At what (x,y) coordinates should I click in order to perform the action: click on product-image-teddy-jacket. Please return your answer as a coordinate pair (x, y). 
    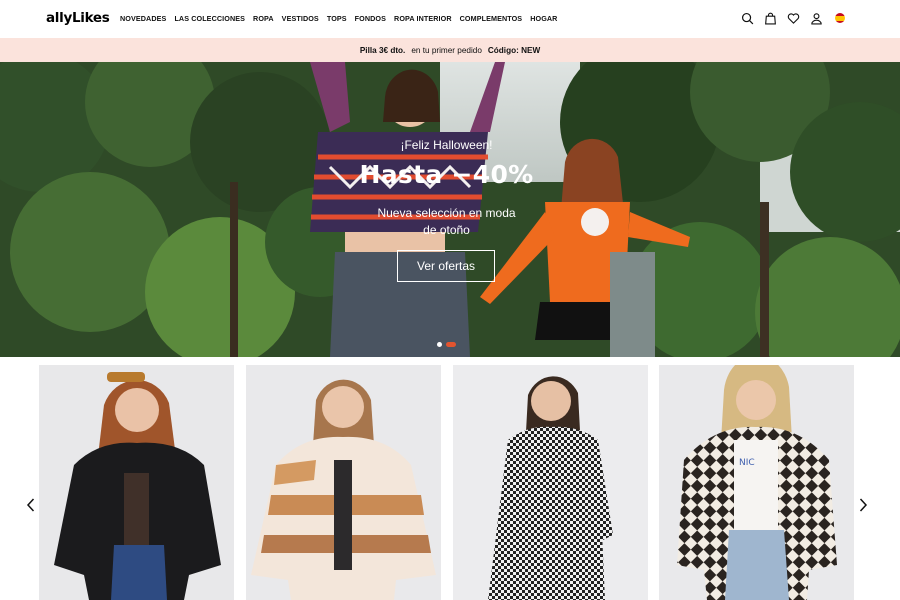
    Looking at the image, I should click on (343, 482).